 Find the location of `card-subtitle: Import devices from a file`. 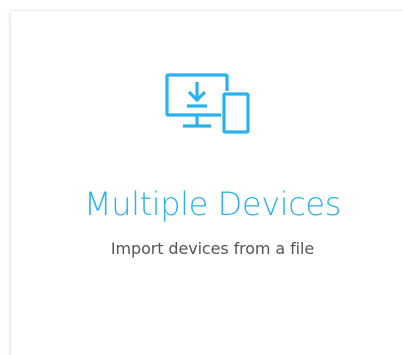

card-subtitle: Import devices from a file is located at coordinates (212, 248).